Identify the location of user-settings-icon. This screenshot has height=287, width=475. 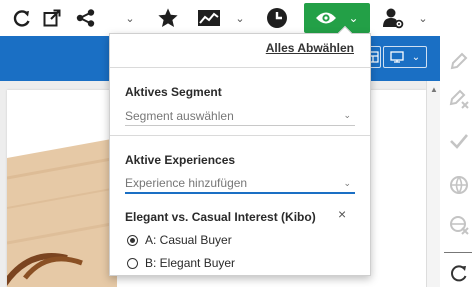
(393, 18).